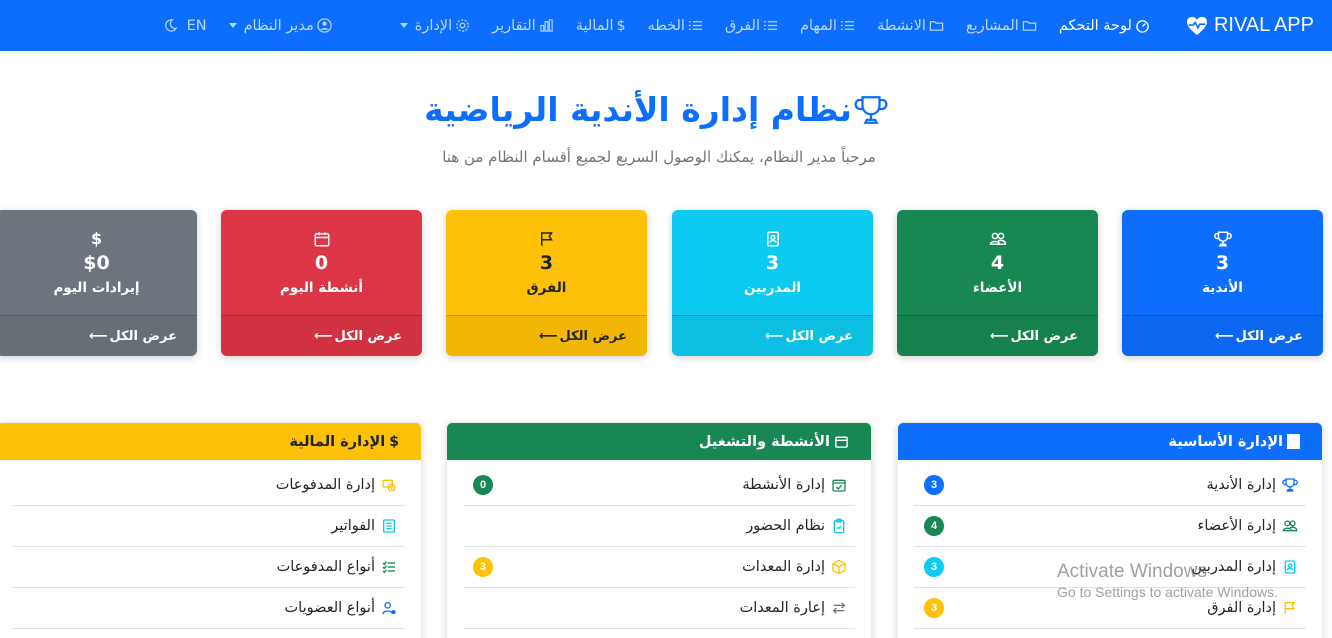 This screenshot has height=638, width=1332. I want to click on count-badge: 0, so click(483, 485).